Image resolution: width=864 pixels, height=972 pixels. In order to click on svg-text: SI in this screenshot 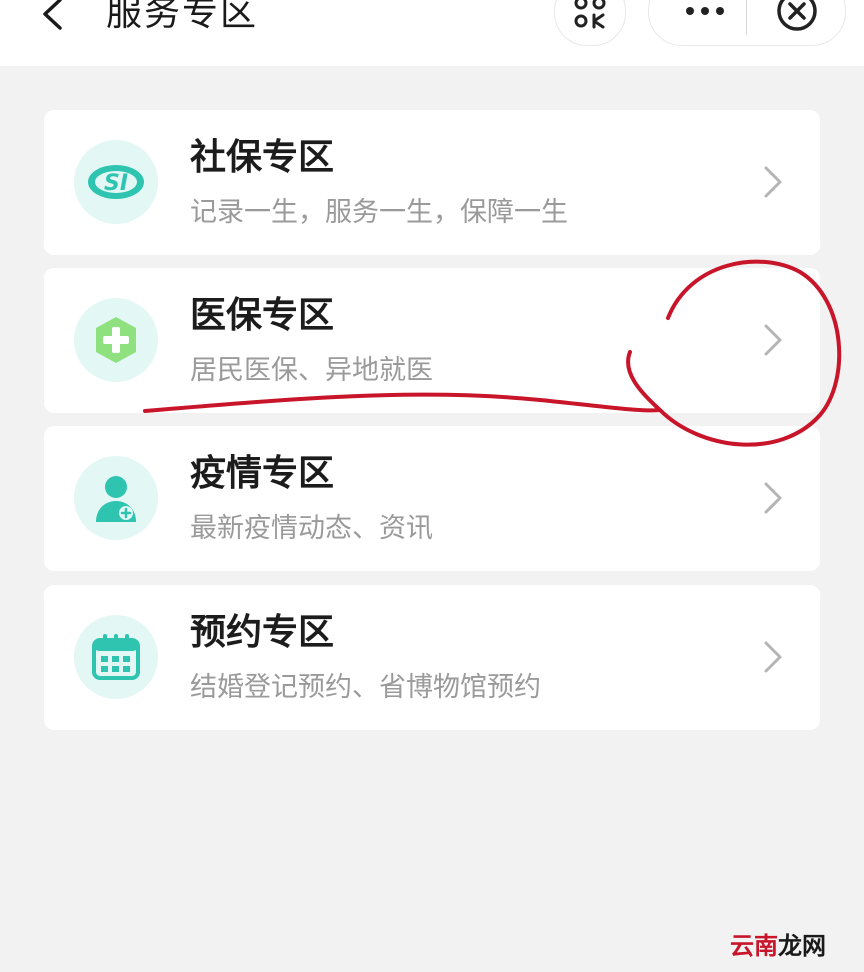, I will do `click(116, 183)`.